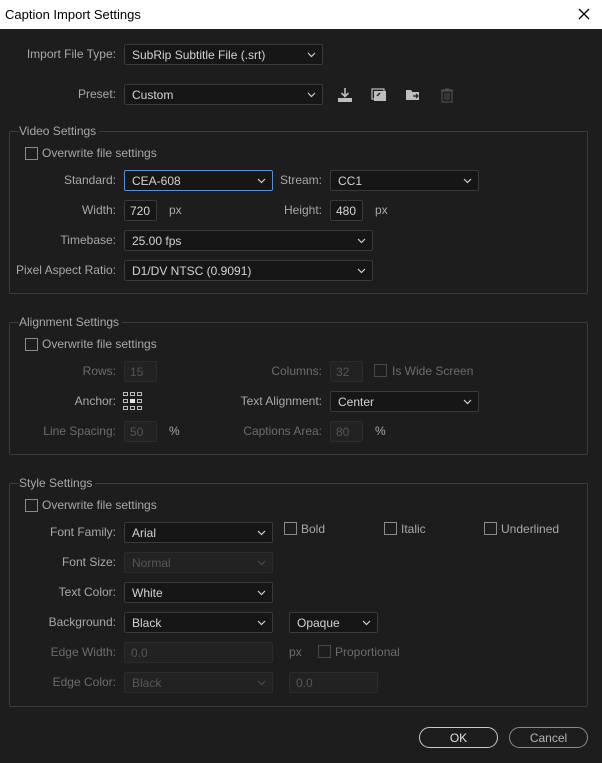  Describe the element at coordinates (82, 622) in the screenshot. I see `background-label: Background:` at that location.